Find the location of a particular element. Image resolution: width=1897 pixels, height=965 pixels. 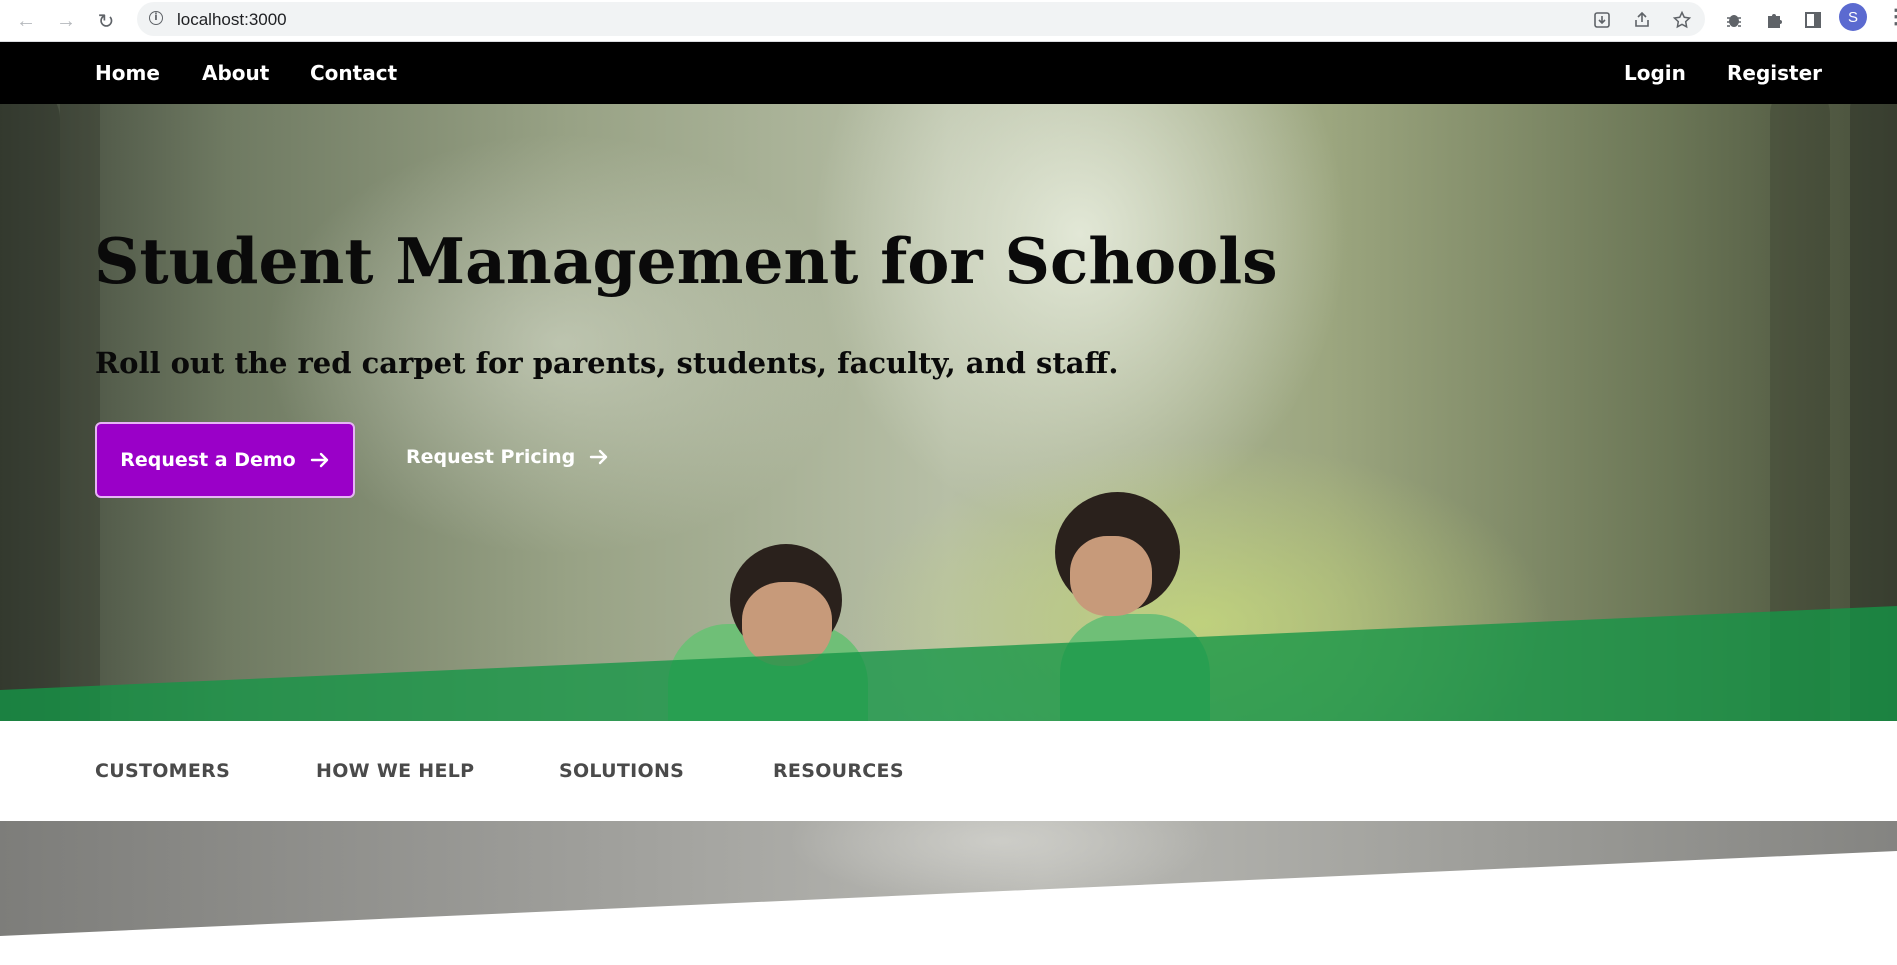

request-pricing-link: Request Pricing is located at coordinates (507, 457).